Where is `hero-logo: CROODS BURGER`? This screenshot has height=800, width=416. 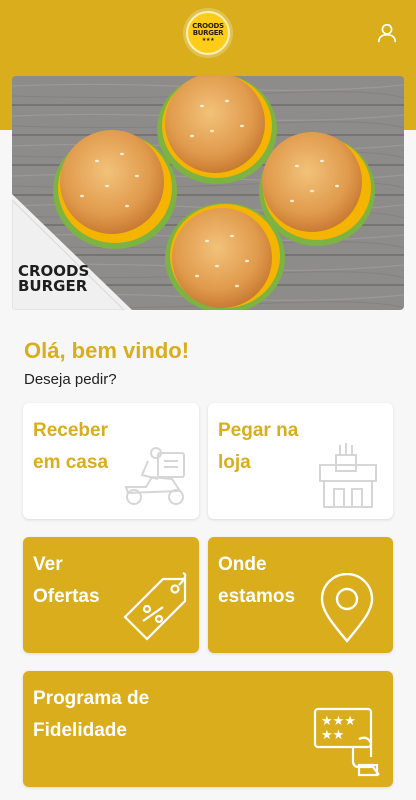 hero-logo: CROODS BURGER is located at coordinates (53, 279).